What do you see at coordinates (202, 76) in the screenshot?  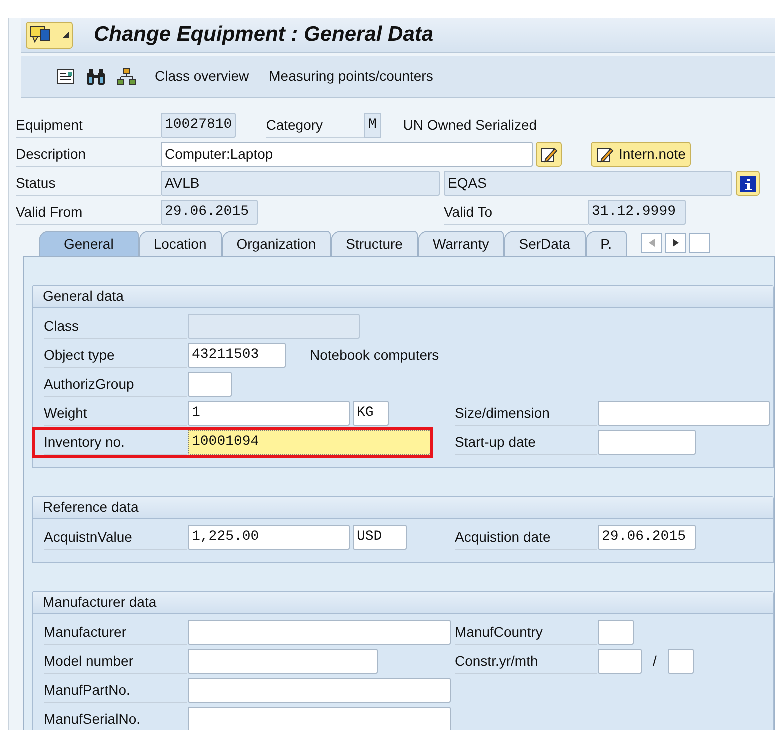 I see `toolbar-button: Class overview` at bounding box center [202, 76].